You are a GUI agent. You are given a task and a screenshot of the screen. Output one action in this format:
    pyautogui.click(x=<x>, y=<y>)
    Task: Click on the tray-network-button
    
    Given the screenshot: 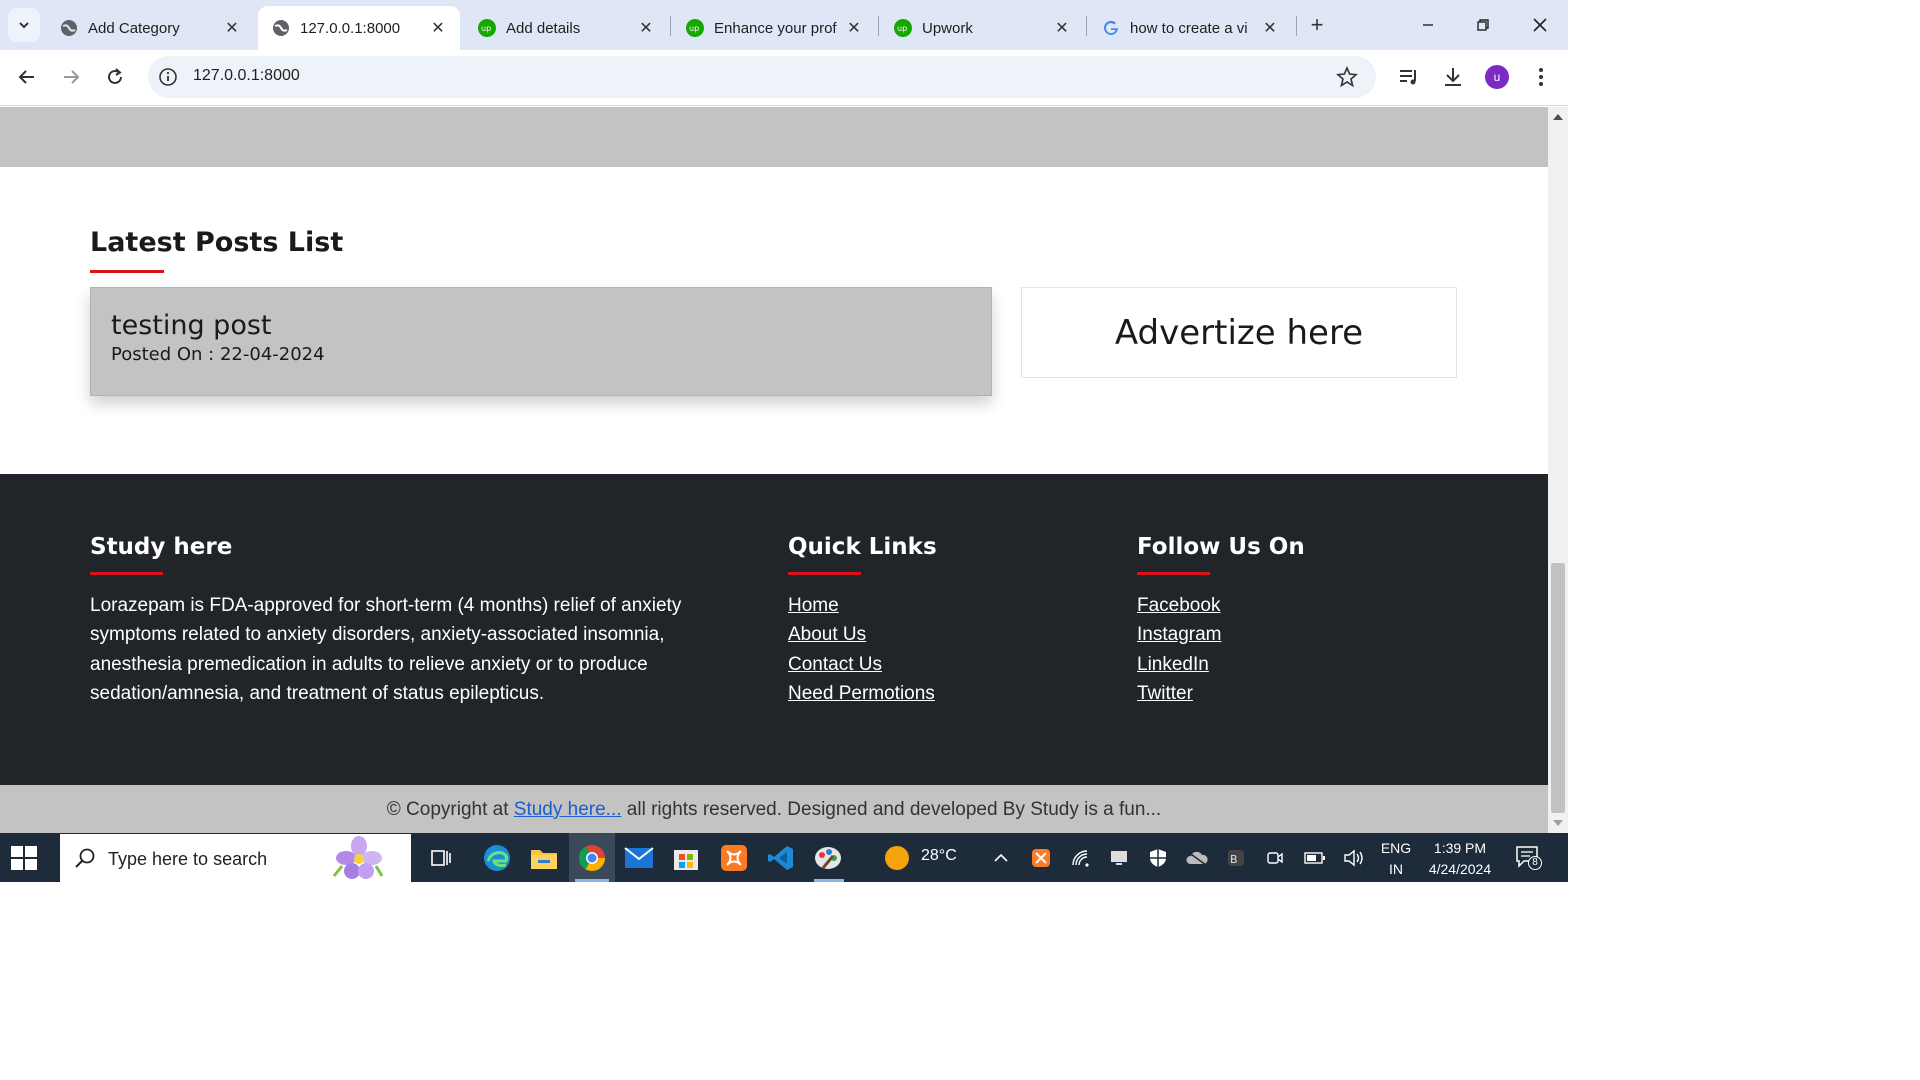 What is the action you would take?
    pyautogui.click(x=1081, y=858)
    